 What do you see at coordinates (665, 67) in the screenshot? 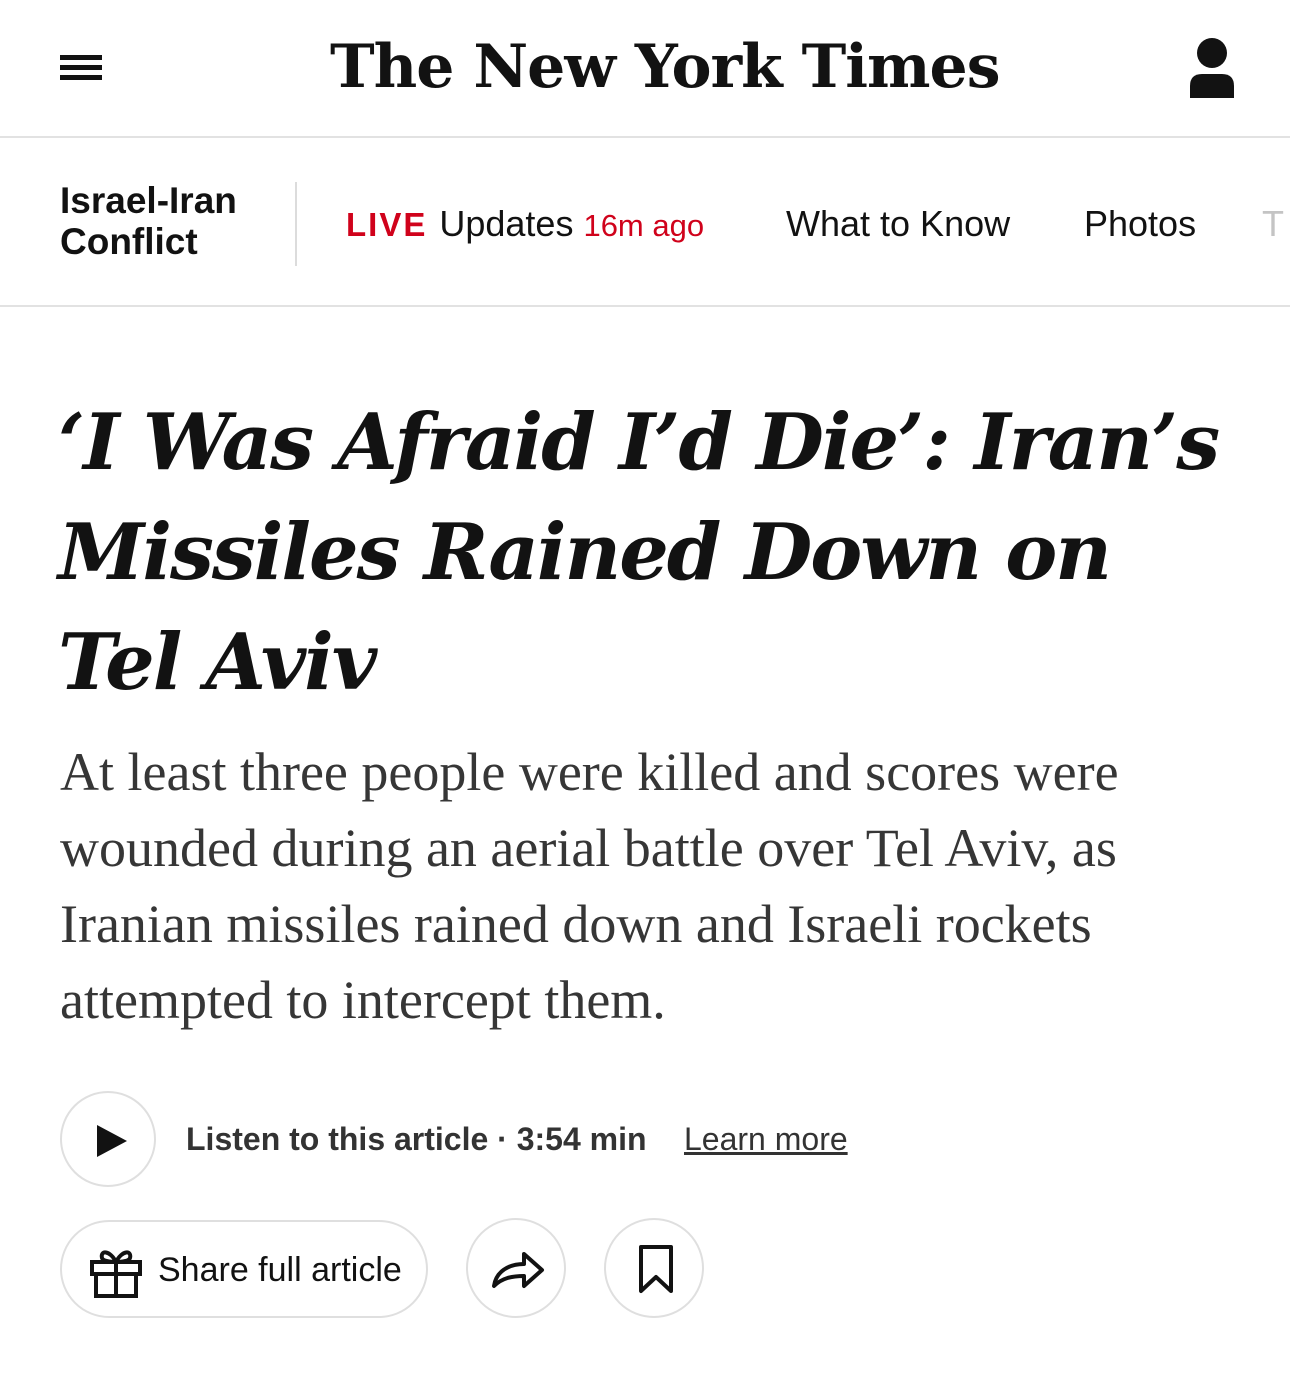
I see `nyt-logo: The New York Times` at bounding box center [665, 67].